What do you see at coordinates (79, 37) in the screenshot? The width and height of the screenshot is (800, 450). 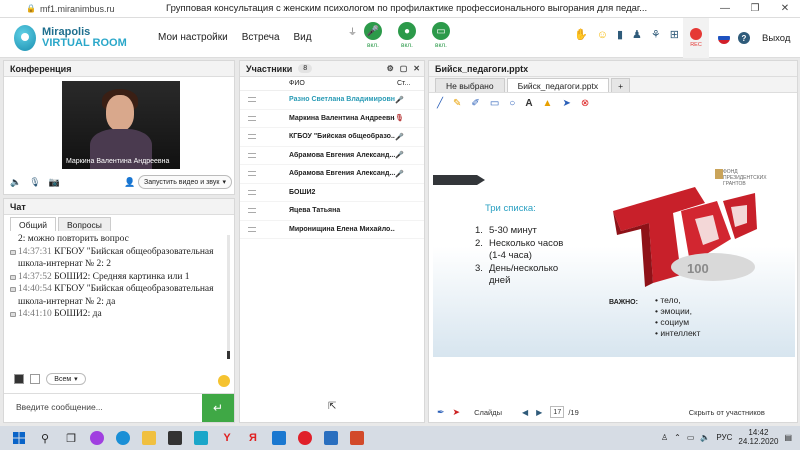 I see `logo: Mirapolis VIRTUAL ROOM` at bounding box center [79, 37].